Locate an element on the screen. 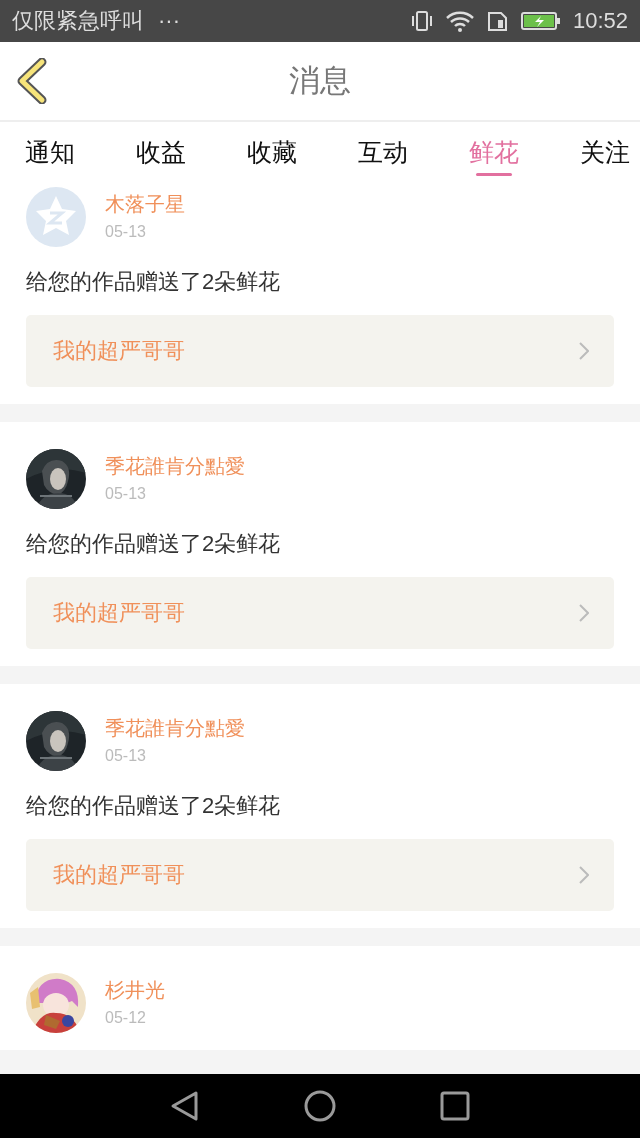 Image resolution: width=640 pixels, height=1138 pixels. notification-text: 仅限紧急呼叫 is located at coordinates (78, 21).